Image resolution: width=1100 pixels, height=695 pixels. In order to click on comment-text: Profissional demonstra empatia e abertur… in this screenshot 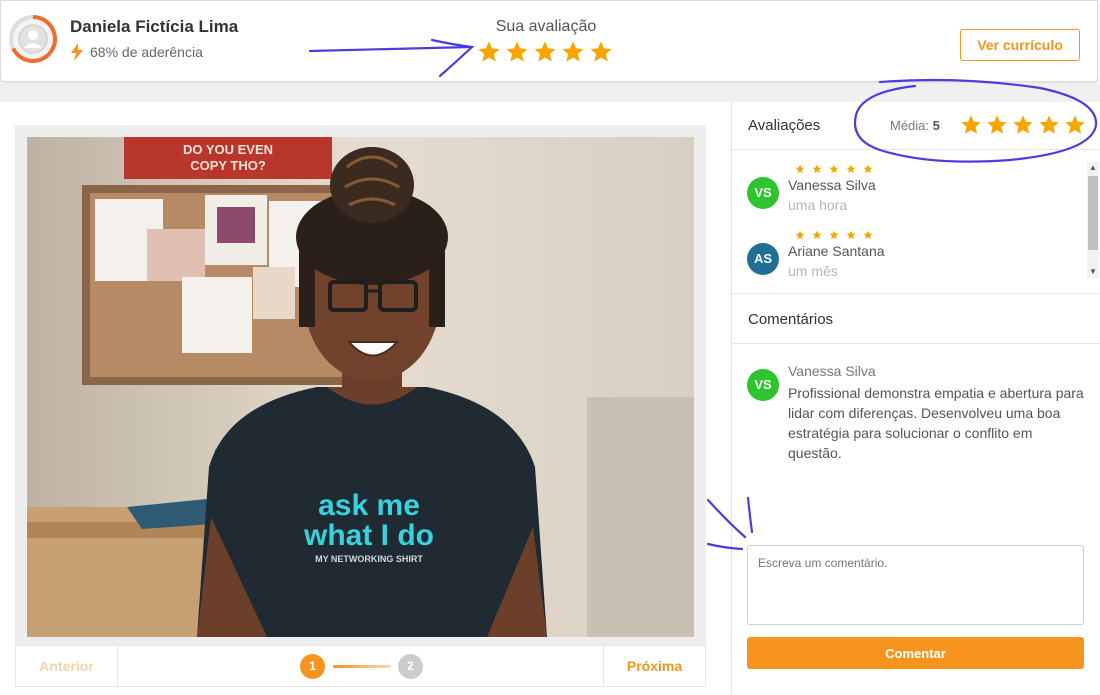, I will do `click(936, 423)`.